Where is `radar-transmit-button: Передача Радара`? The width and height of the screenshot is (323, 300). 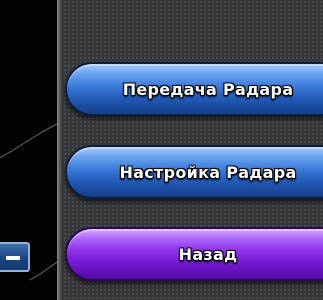
radar-transmit-button: Передача Радара is located at coordinates (194, 89).